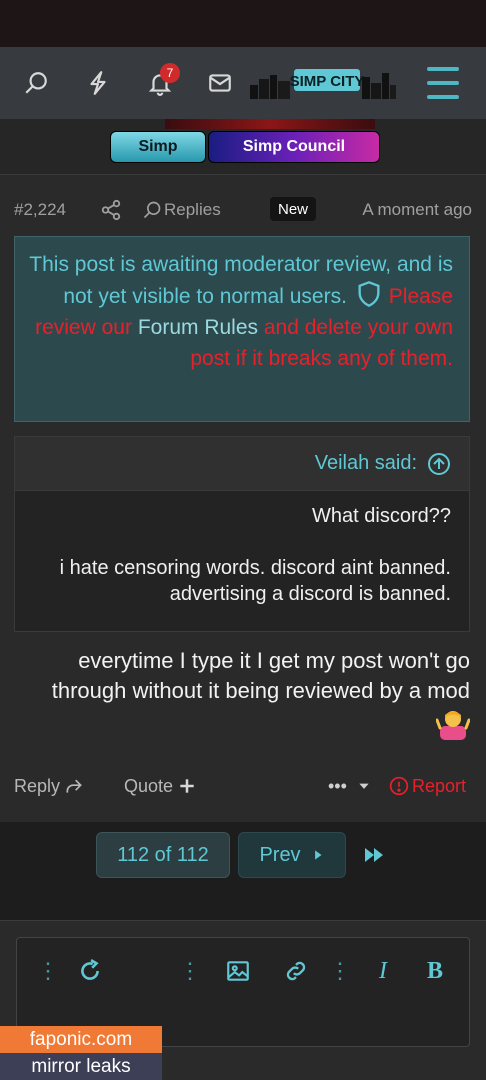 The height and width of the screenshot is (1080, 486). Describe the element at coordinates (37, 785) in the screenshot. I see `reply-label: Reply` at that location.